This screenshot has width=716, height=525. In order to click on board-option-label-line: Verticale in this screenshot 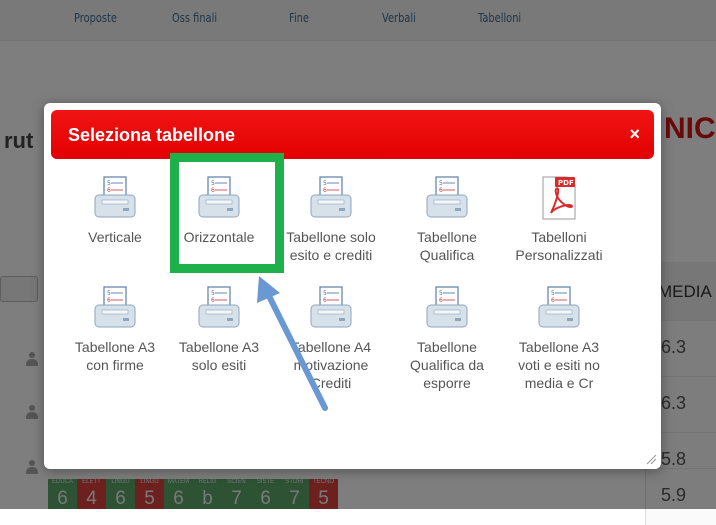, I will do `click(115, 237)`.